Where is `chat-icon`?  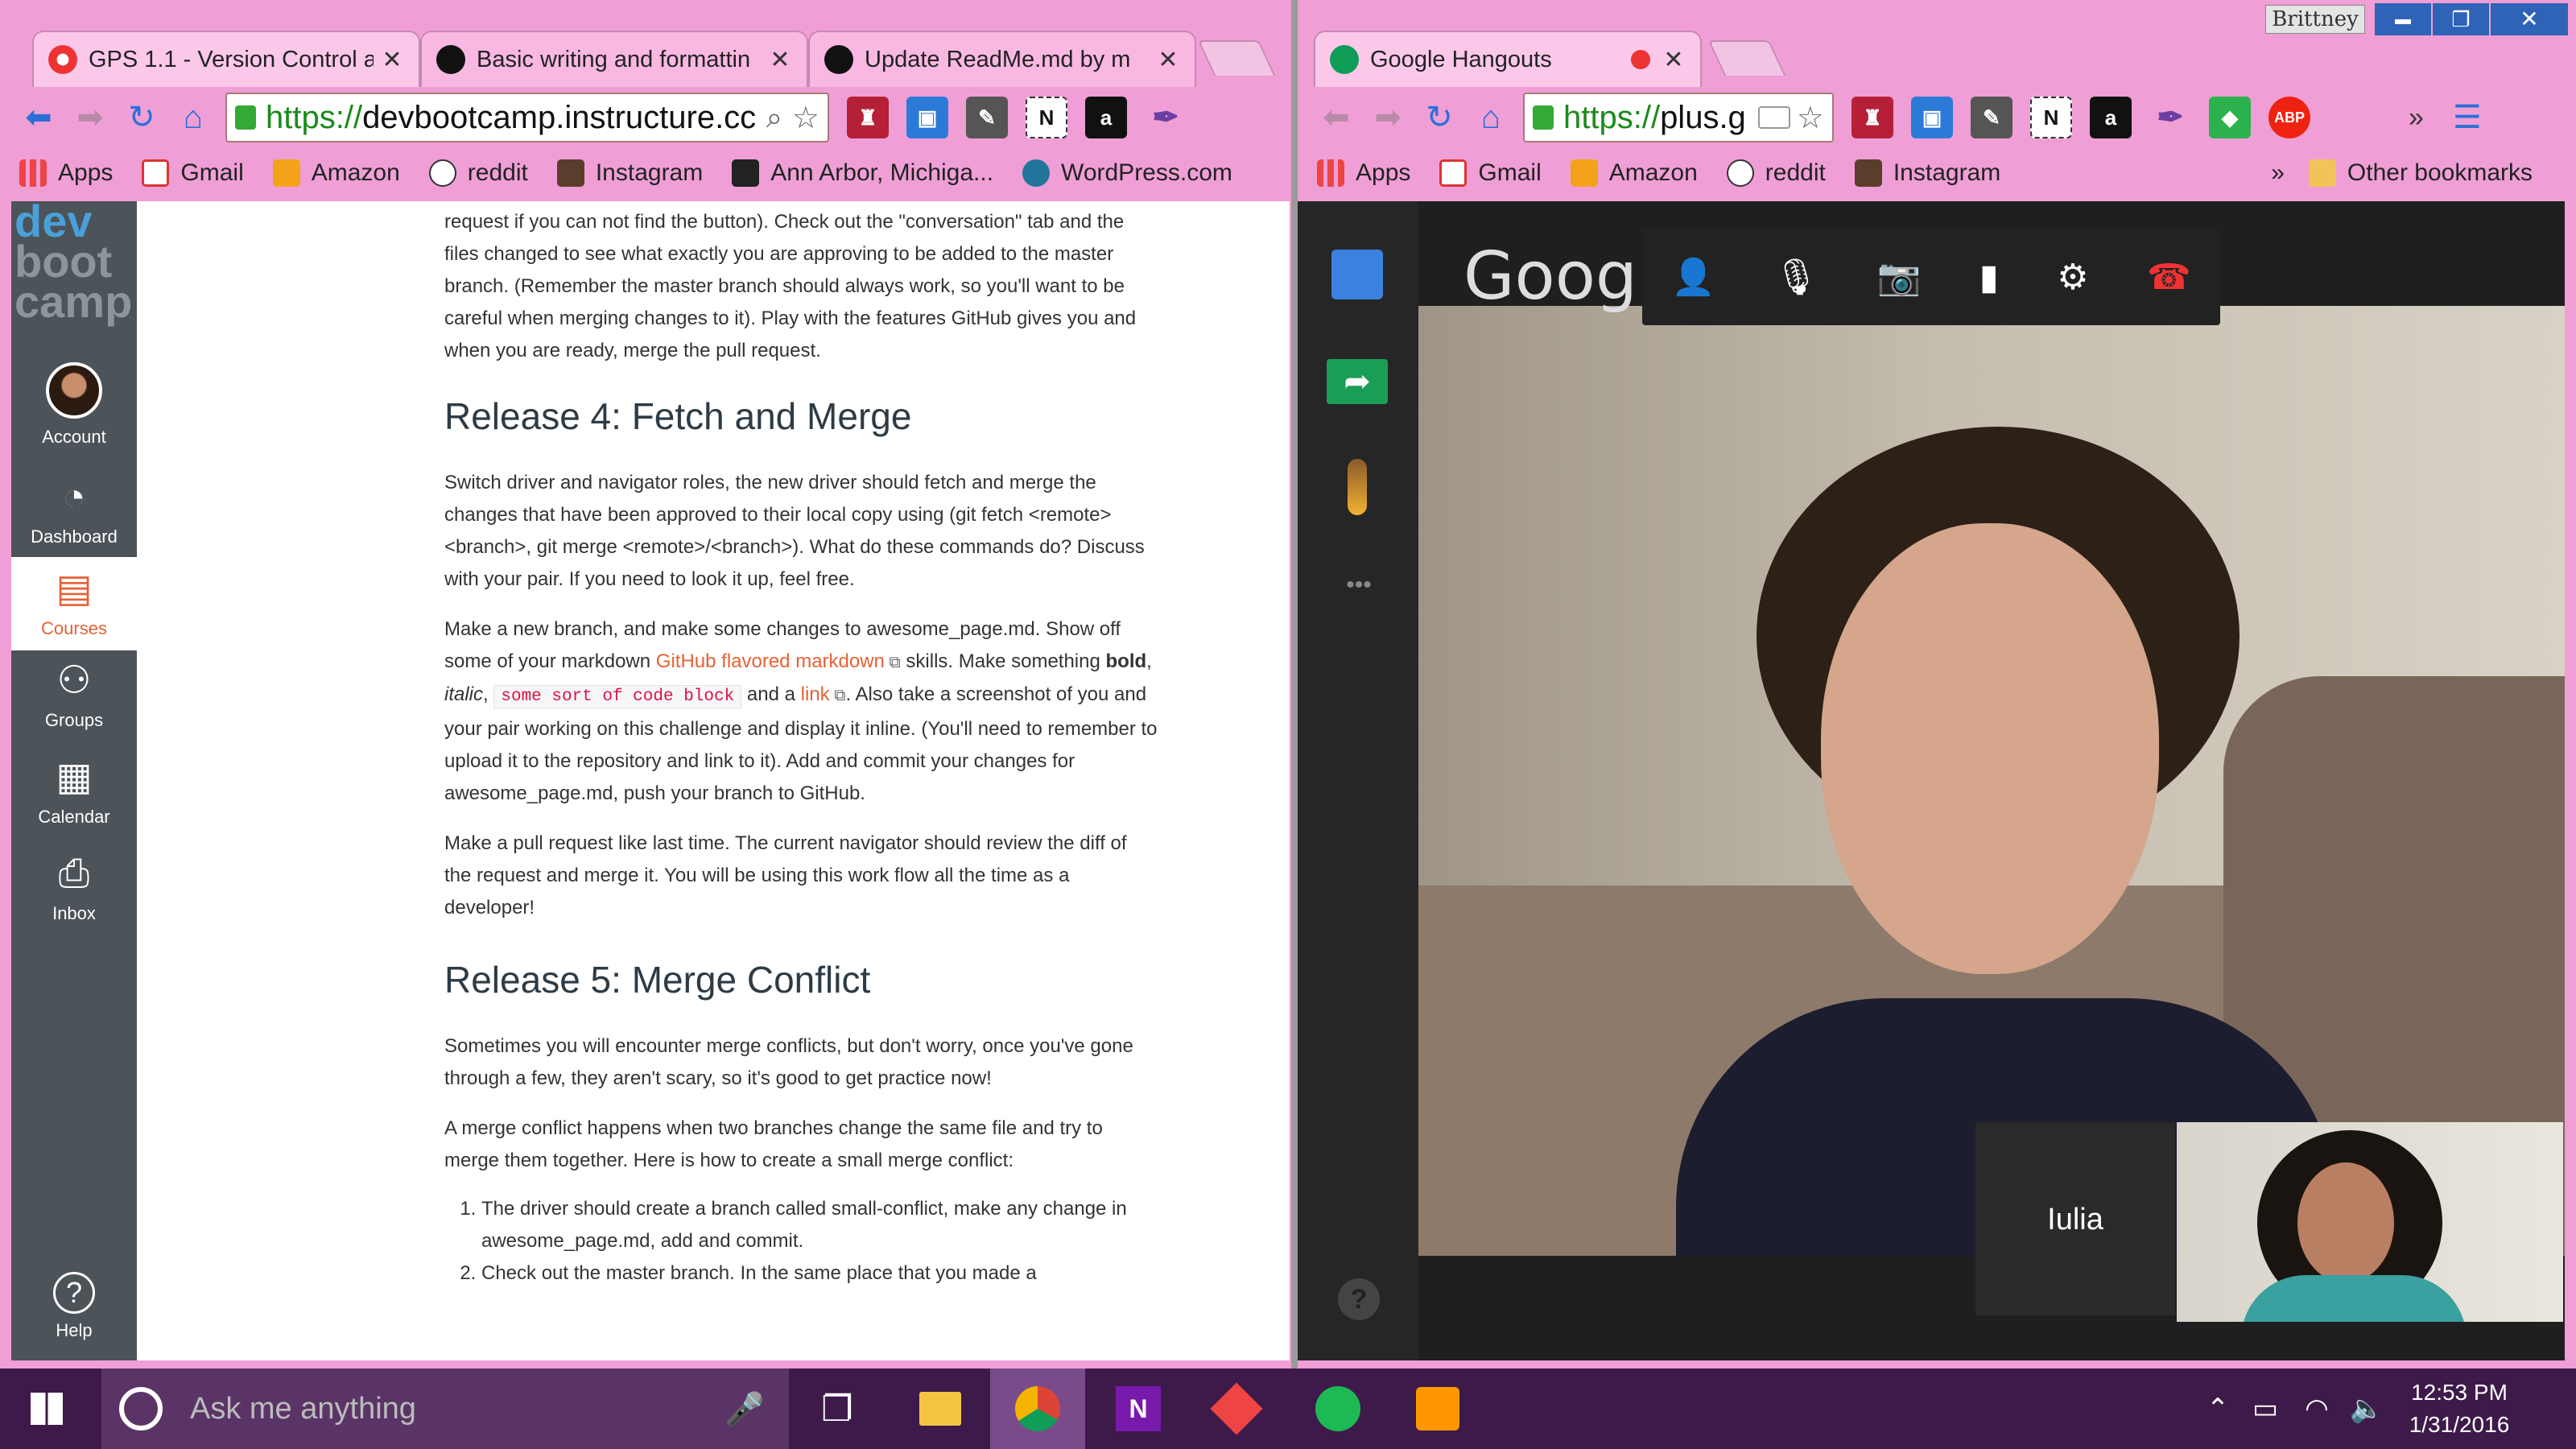 chat-icon is located at coordinates (1357, 274).